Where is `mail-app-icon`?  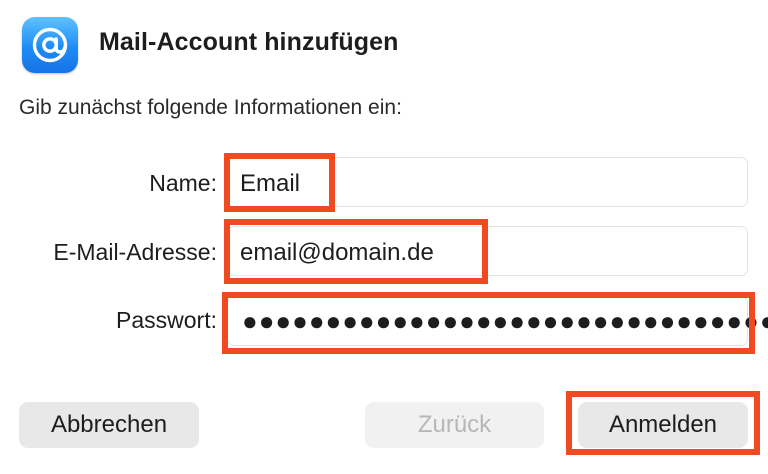
mail-app-icon is located at coordinates (50, 45).